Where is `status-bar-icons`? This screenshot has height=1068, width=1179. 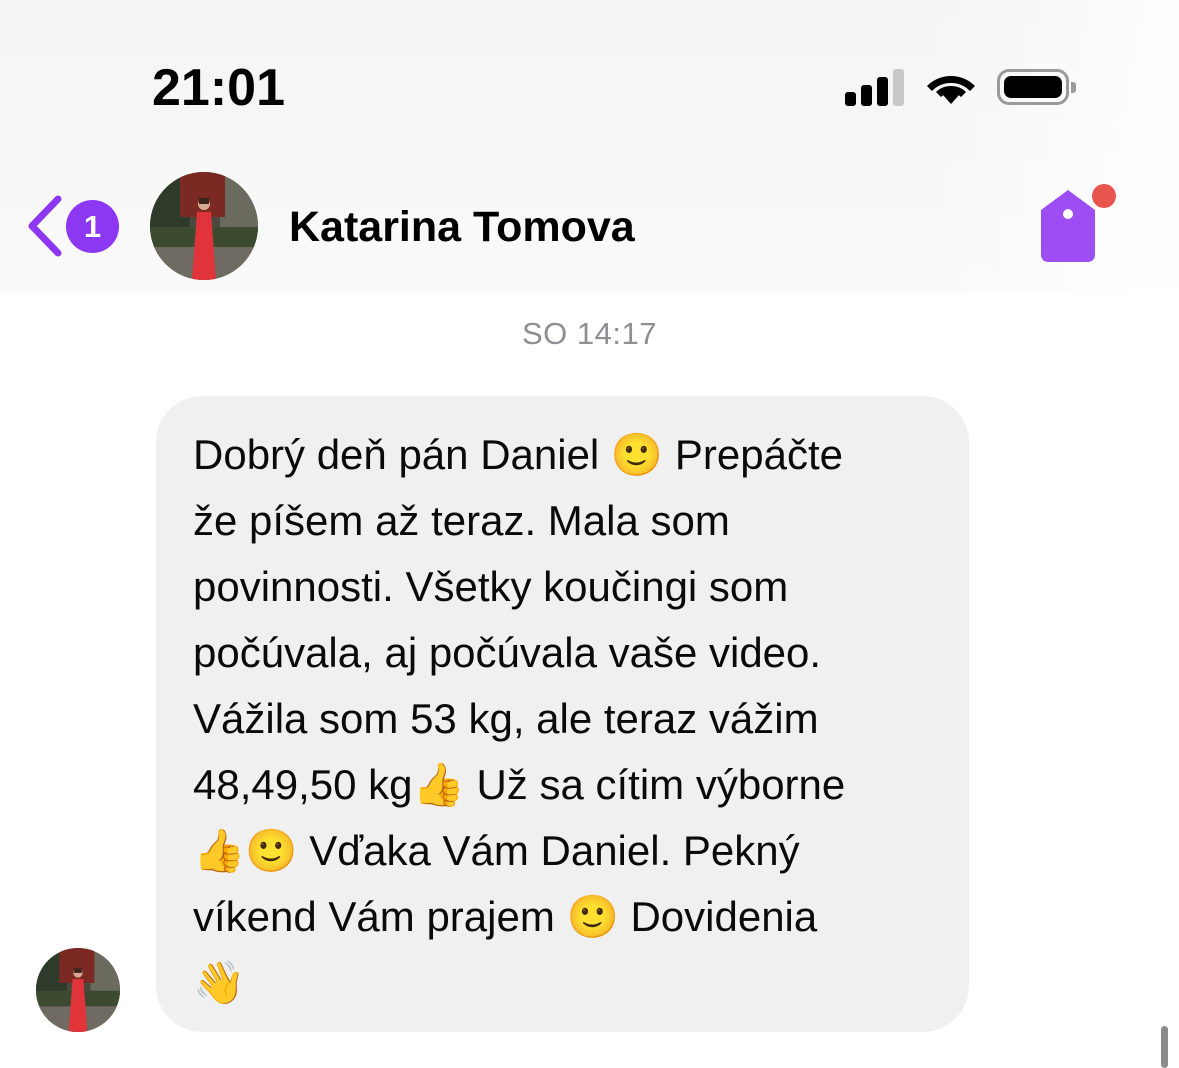
status-bar-icons is located at coordinates (960, 87).